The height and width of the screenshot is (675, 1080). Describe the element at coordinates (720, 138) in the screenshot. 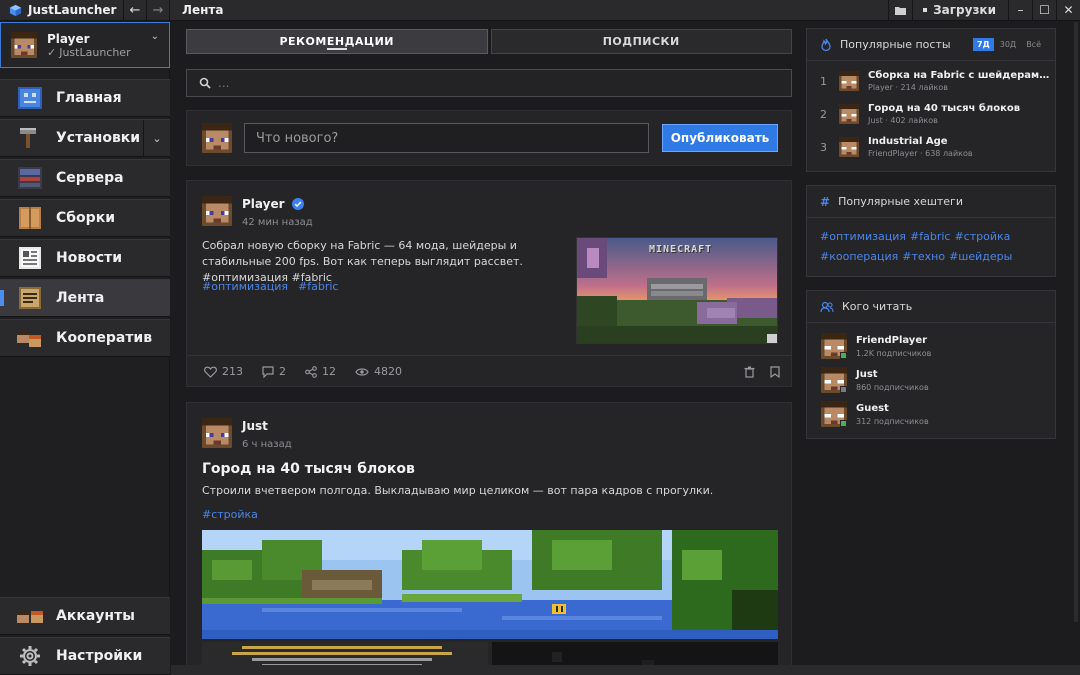

I see `publish-button: Опубликовать` at that location.